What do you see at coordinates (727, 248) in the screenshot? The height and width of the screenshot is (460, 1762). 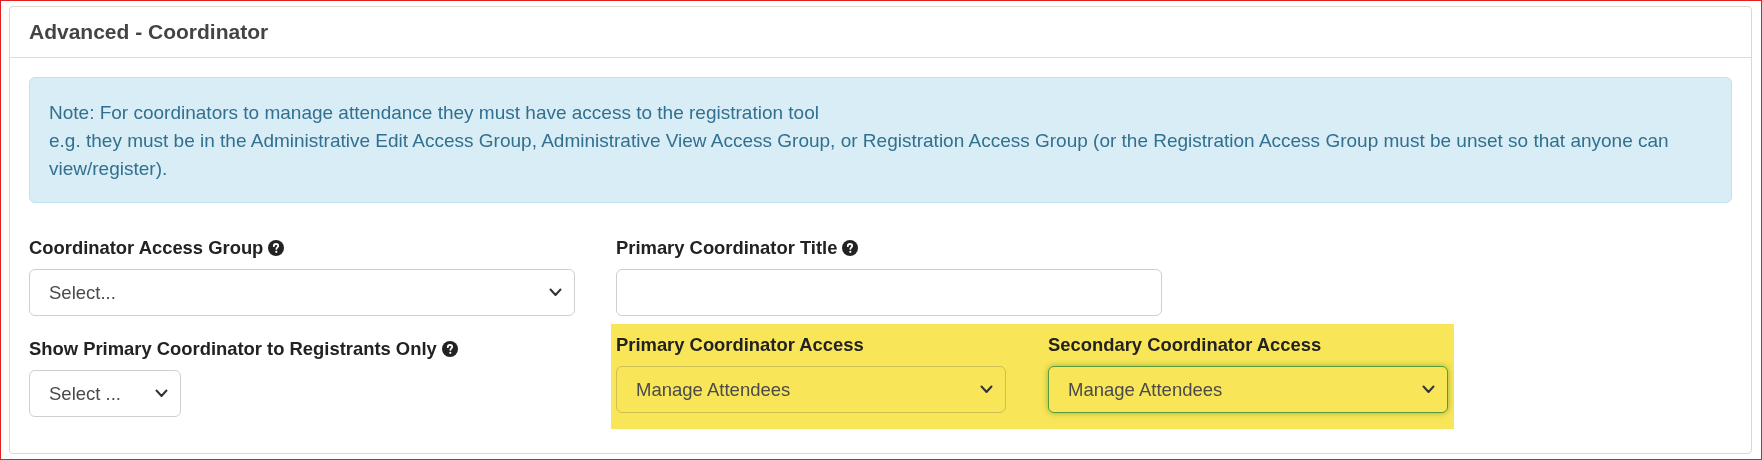 I see `field-label: Primary Coordinator Title` at bounding box center [727, 248].